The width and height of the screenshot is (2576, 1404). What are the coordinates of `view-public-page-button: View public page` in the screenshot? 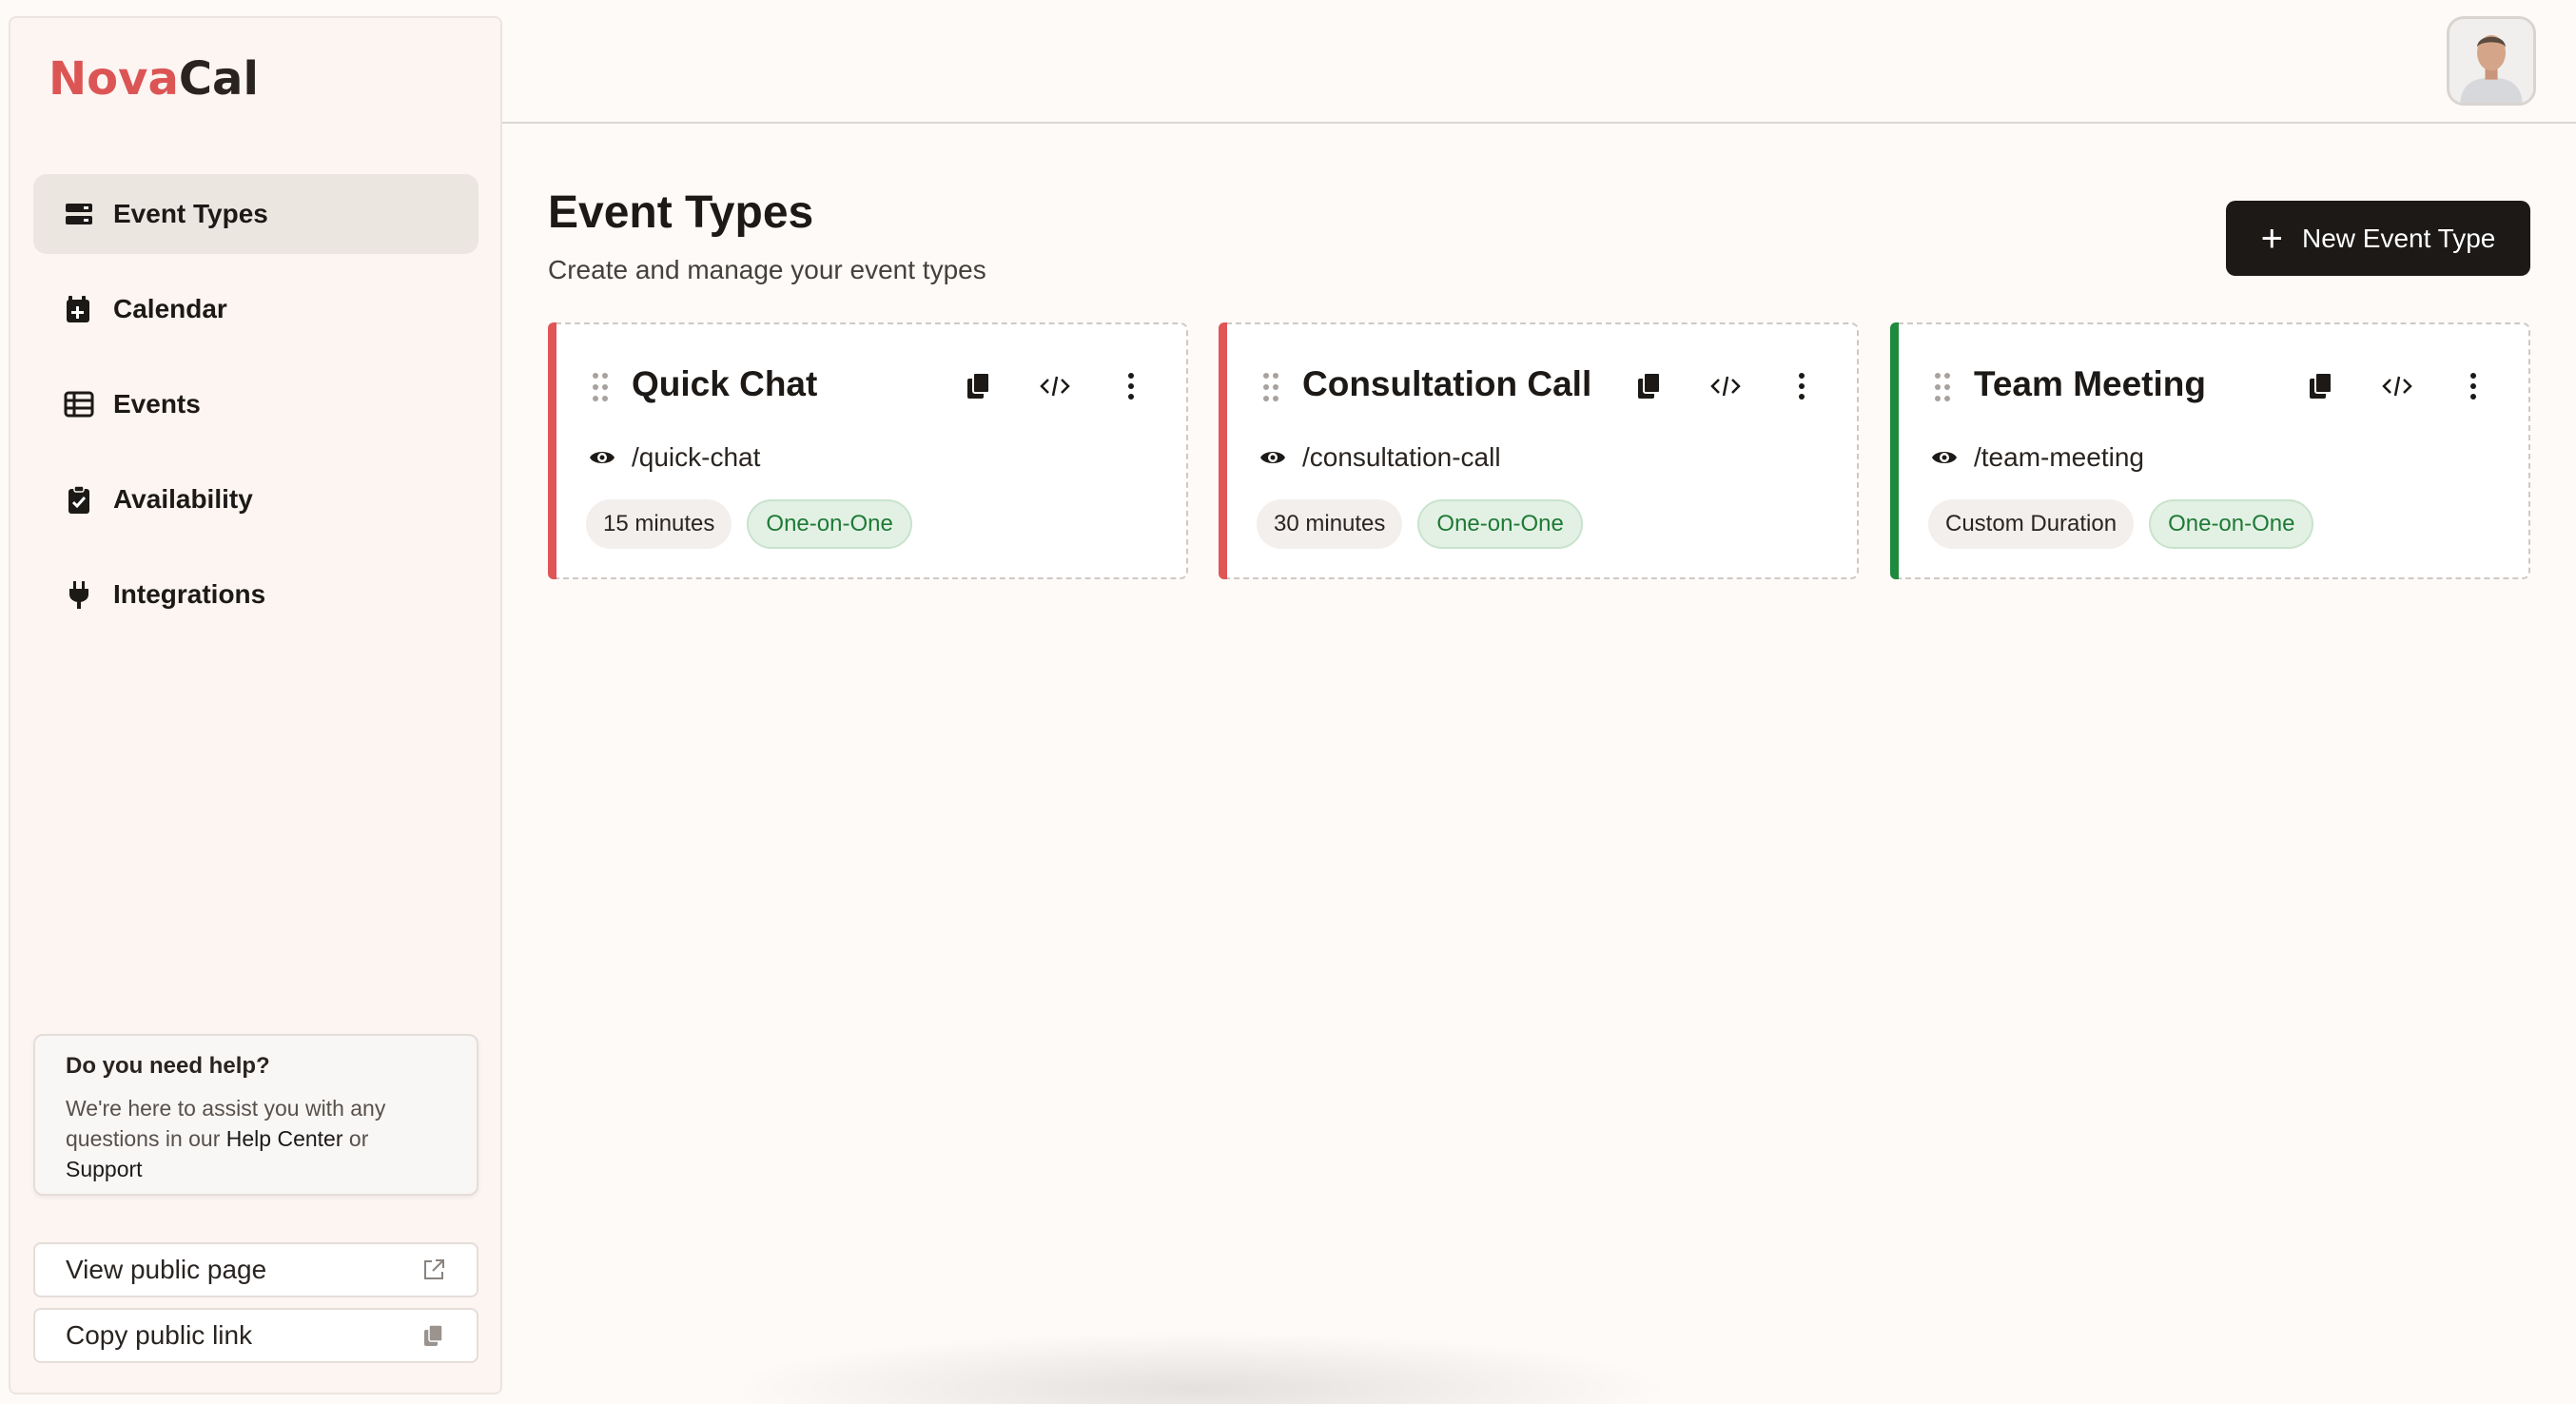 It's located at (256, 1269).